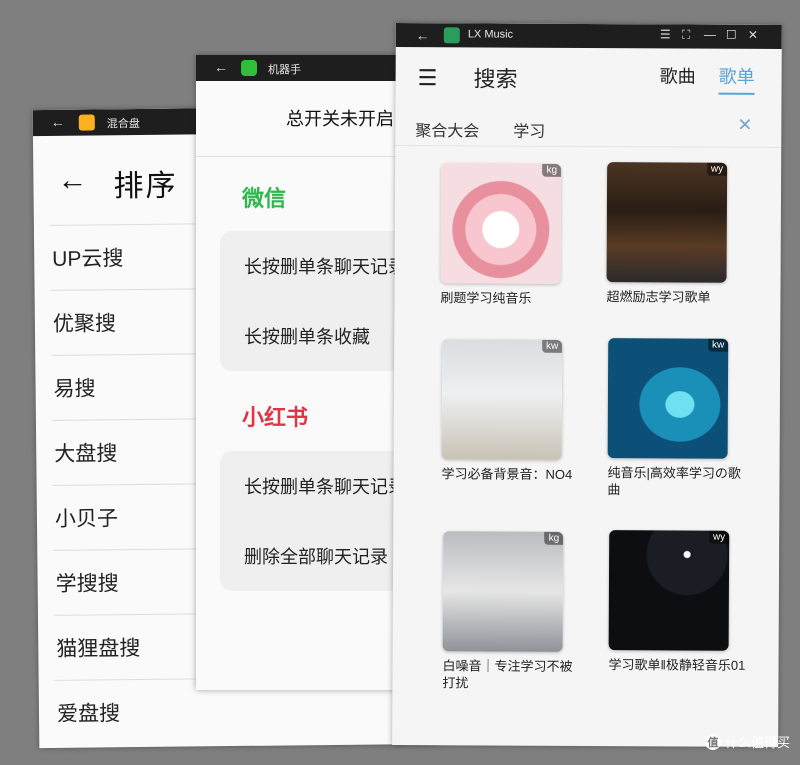 This screenshot has width=800, height=765. I want to click on search-input: 学习, so click(529, 130).